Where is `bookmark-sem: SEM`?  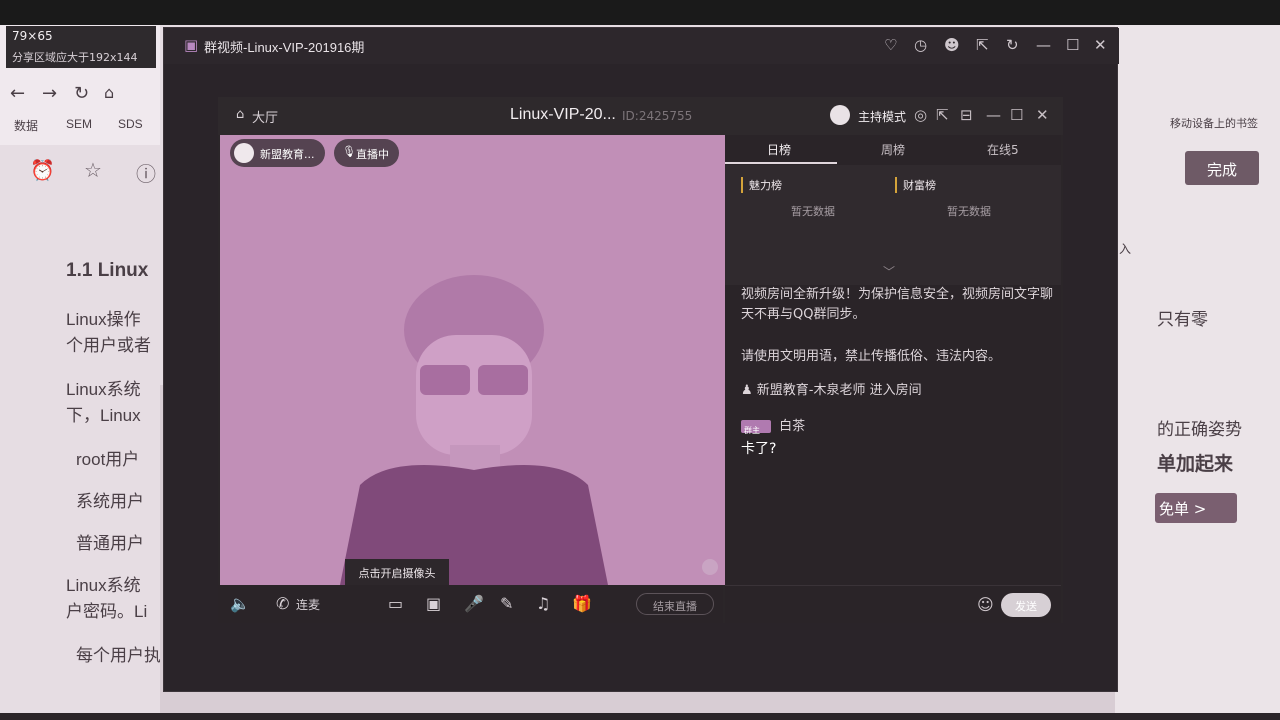 bookmark-sem: SEM is located at coordinates (79, 124).